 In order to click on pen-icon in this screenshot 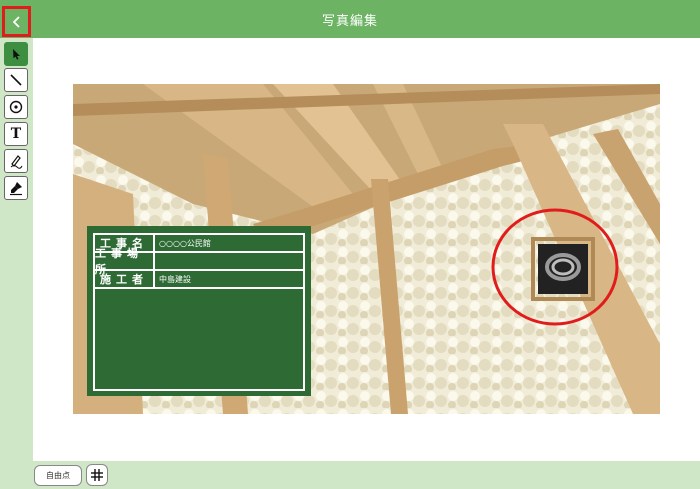, I will do `click(16, 162)`.